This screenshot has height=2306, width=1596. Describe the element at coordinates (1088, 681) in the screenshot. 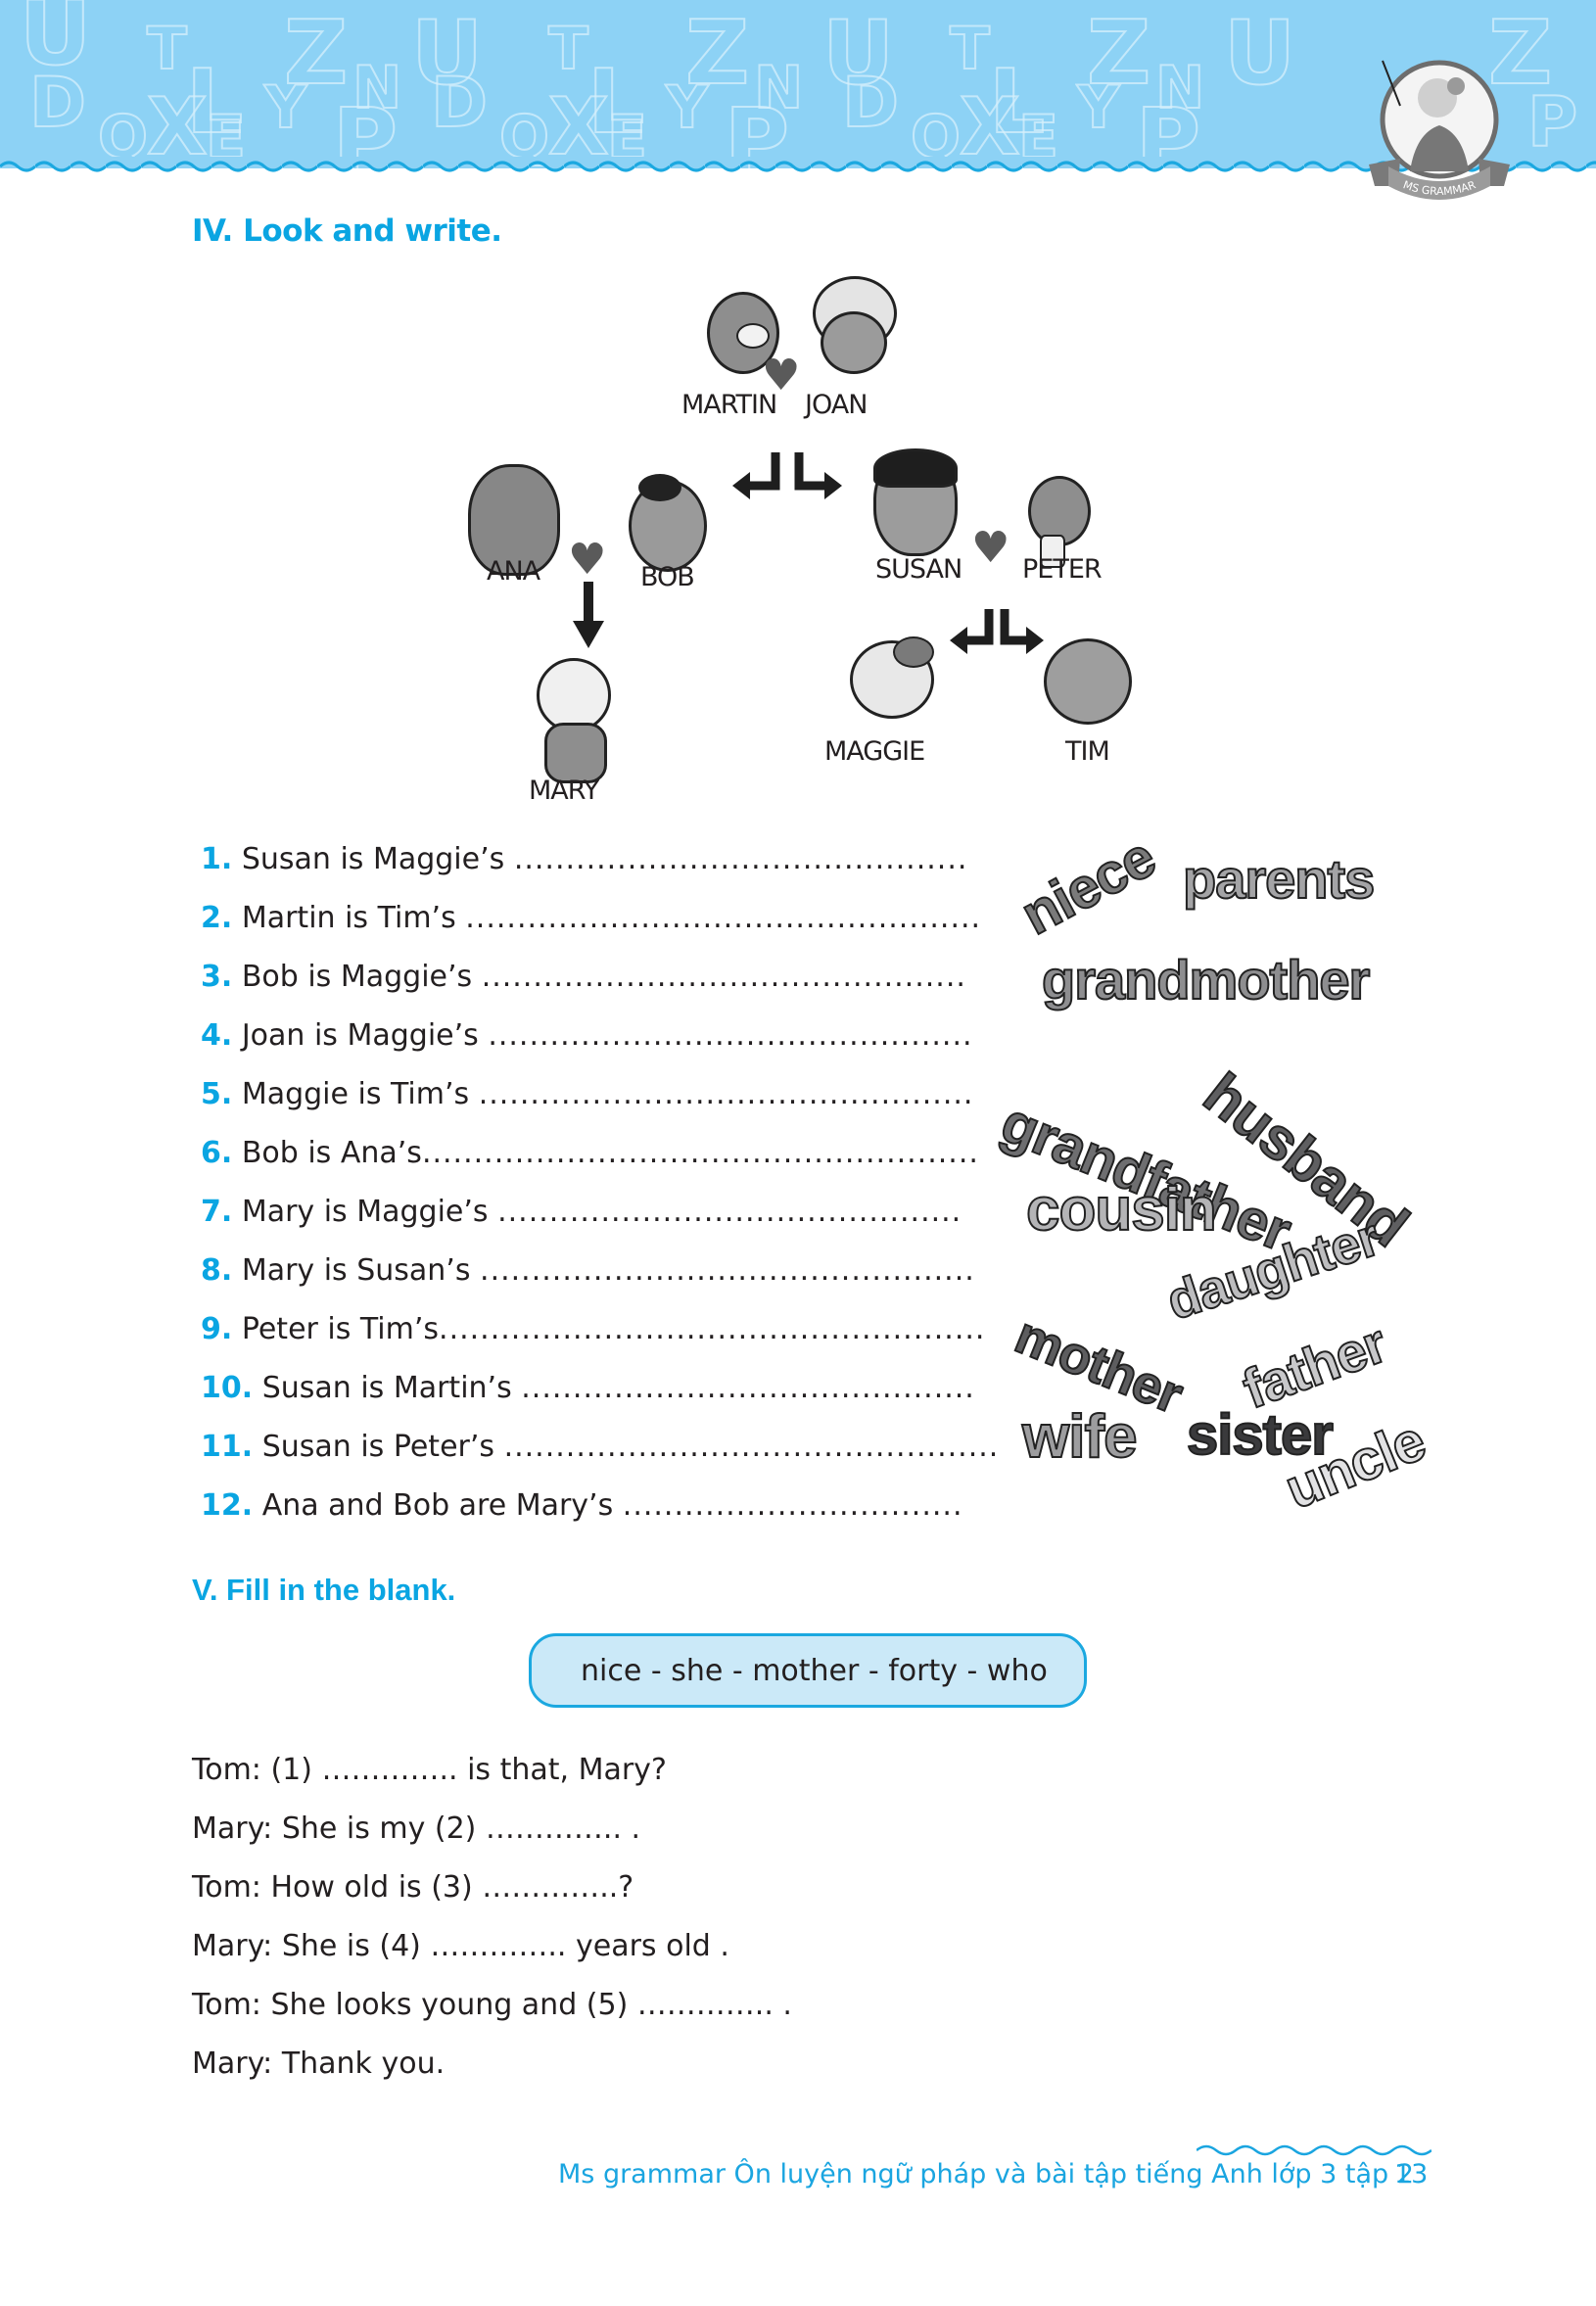

I see `tim-portrait` at that location.